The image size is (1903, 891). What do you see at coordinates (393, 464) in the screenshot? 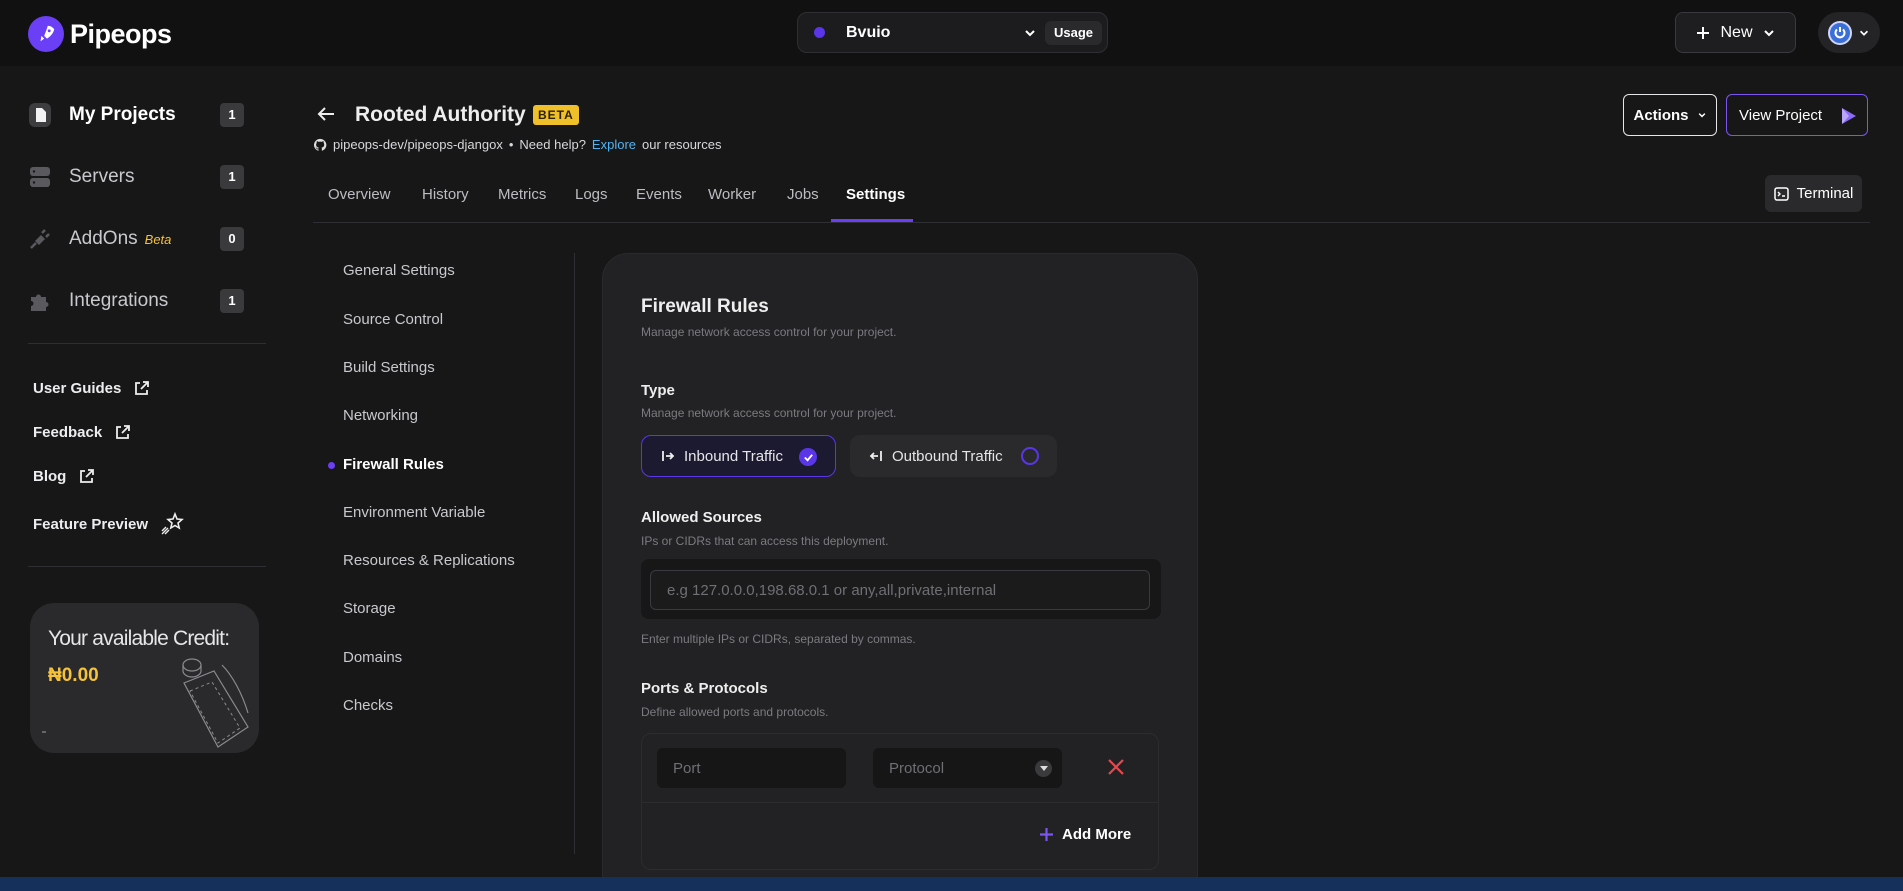
I see `settings-nav-firewall-rules: Firewall Rules` at bounding box center [393, 464].